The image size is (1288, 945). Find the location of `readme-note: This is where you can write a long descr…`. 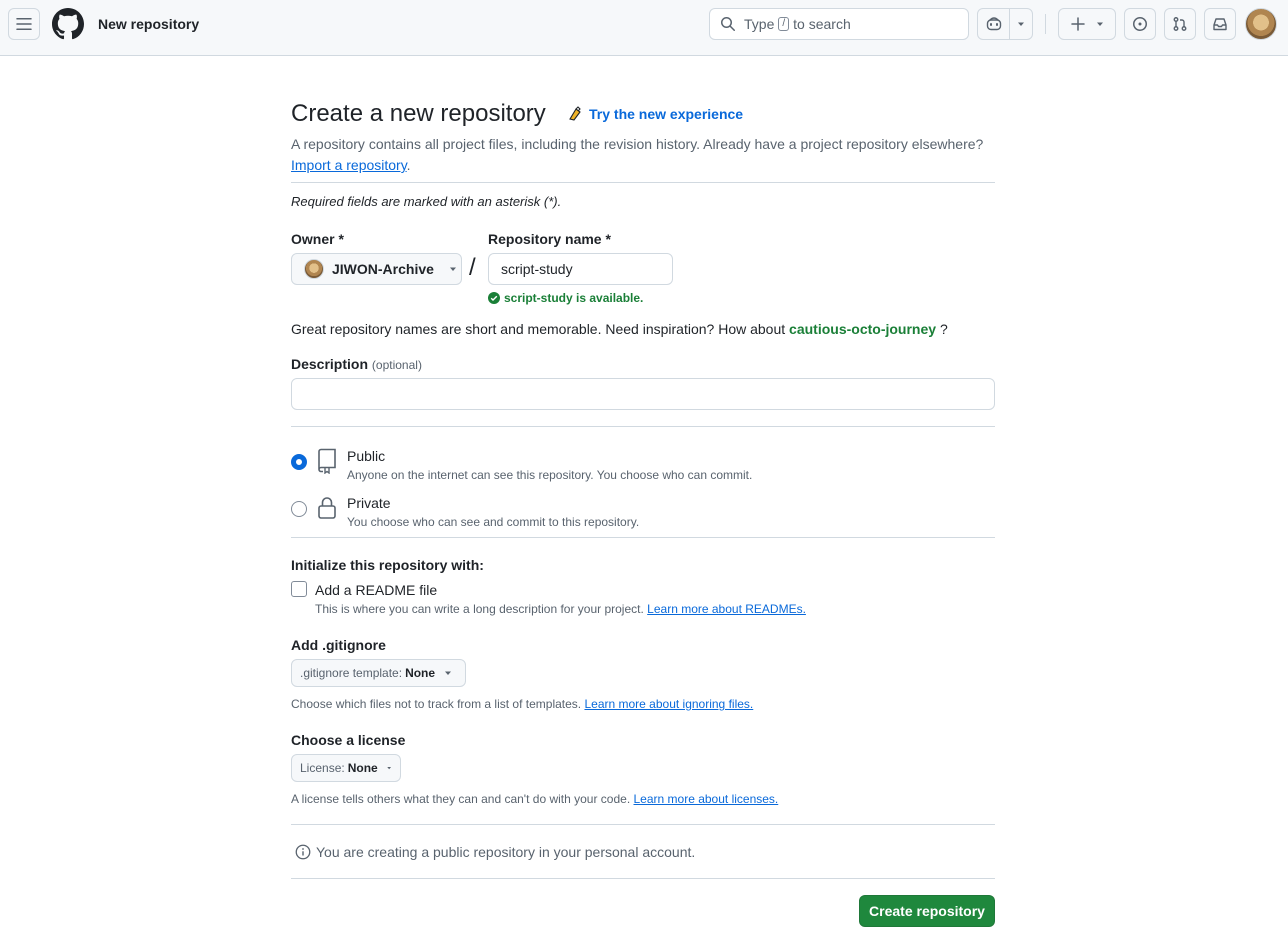

readme-note: This is where you can write a long descr… is located at coordinates (560, 609).